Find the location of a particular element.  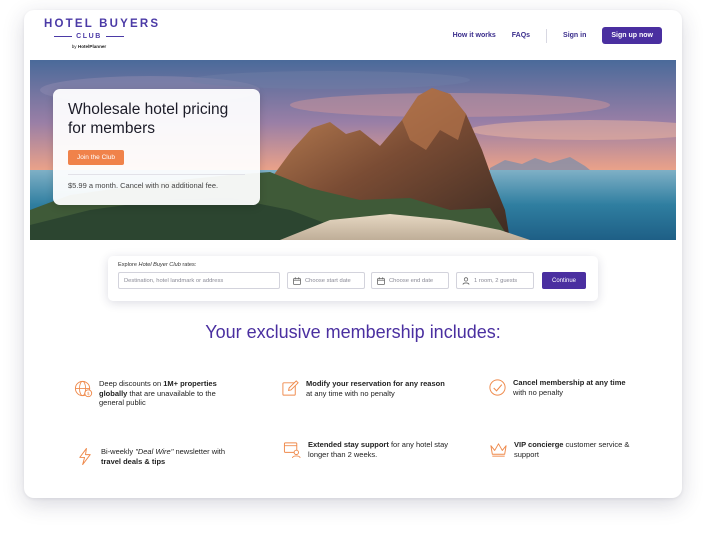

globe-dollar-icon: $ is located at coordinates (83, 388).